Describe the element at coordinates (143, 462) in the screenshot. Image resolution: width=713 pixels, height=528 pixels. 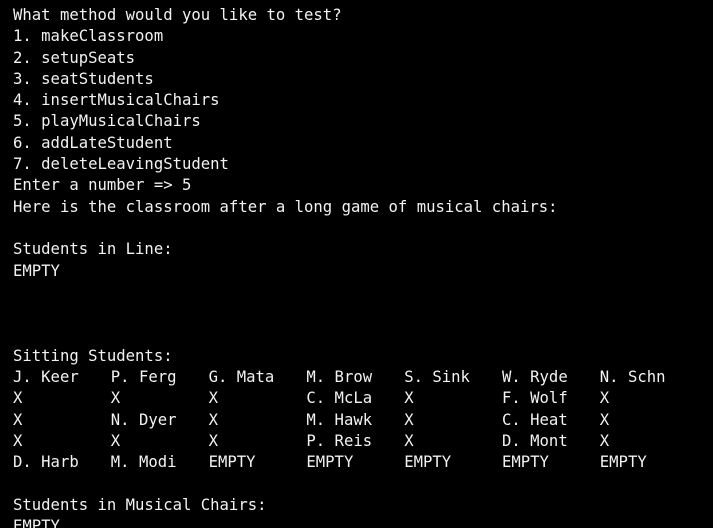
I see `seat-cell: M. Modi` at that location.